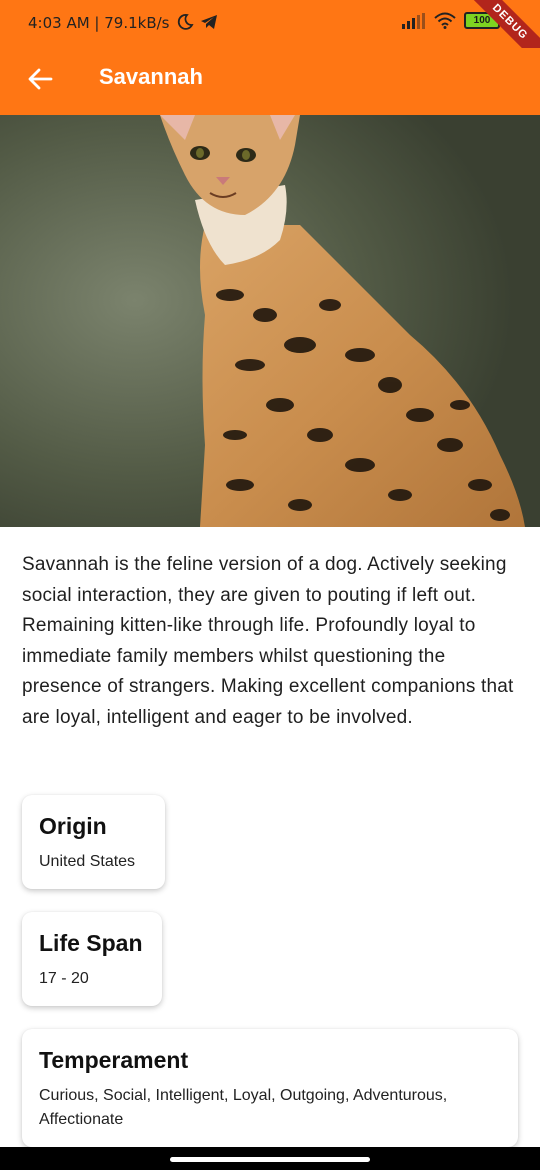 This screenshot has width=540, height=1170. Describe the element at coordinates (151, 76) in the screenshot. I see `page-title: Savannah` at that location.